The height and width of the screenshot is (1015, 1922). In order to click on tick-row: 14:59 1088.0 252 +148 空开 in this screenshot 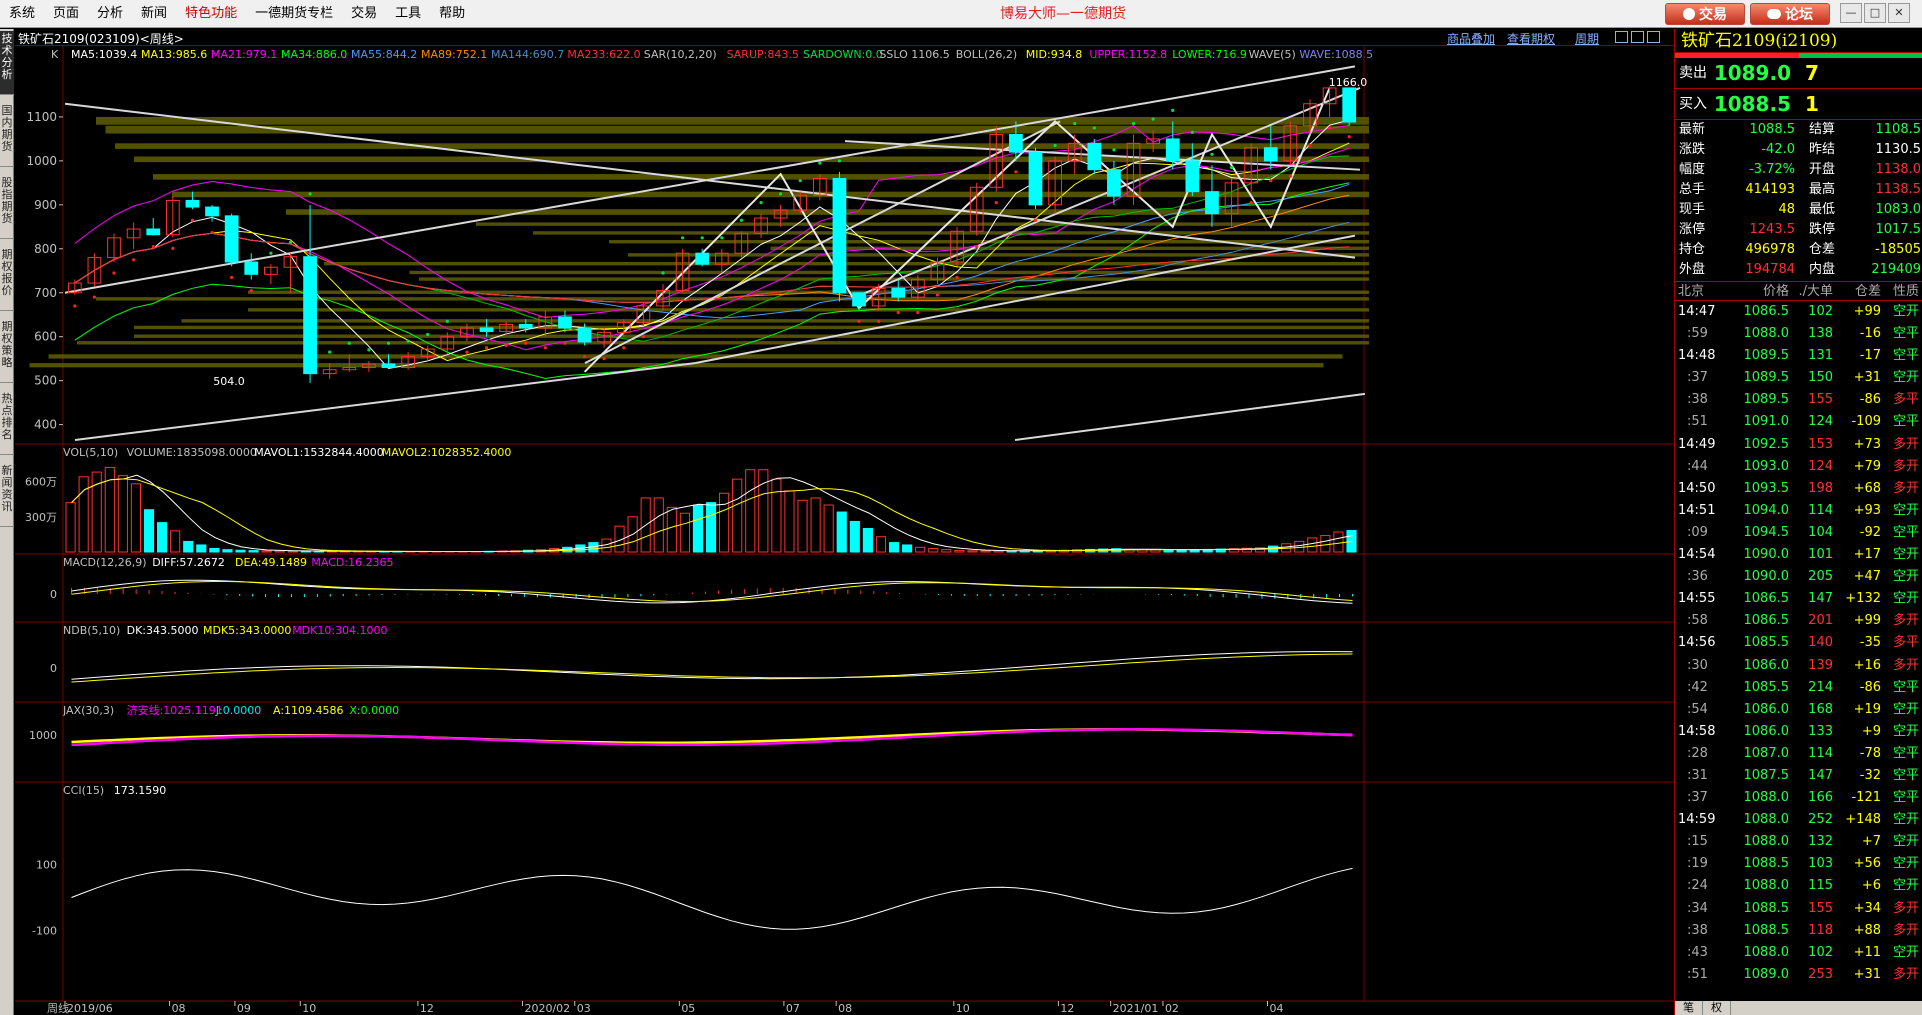, I will do `click(1798, 820)`.